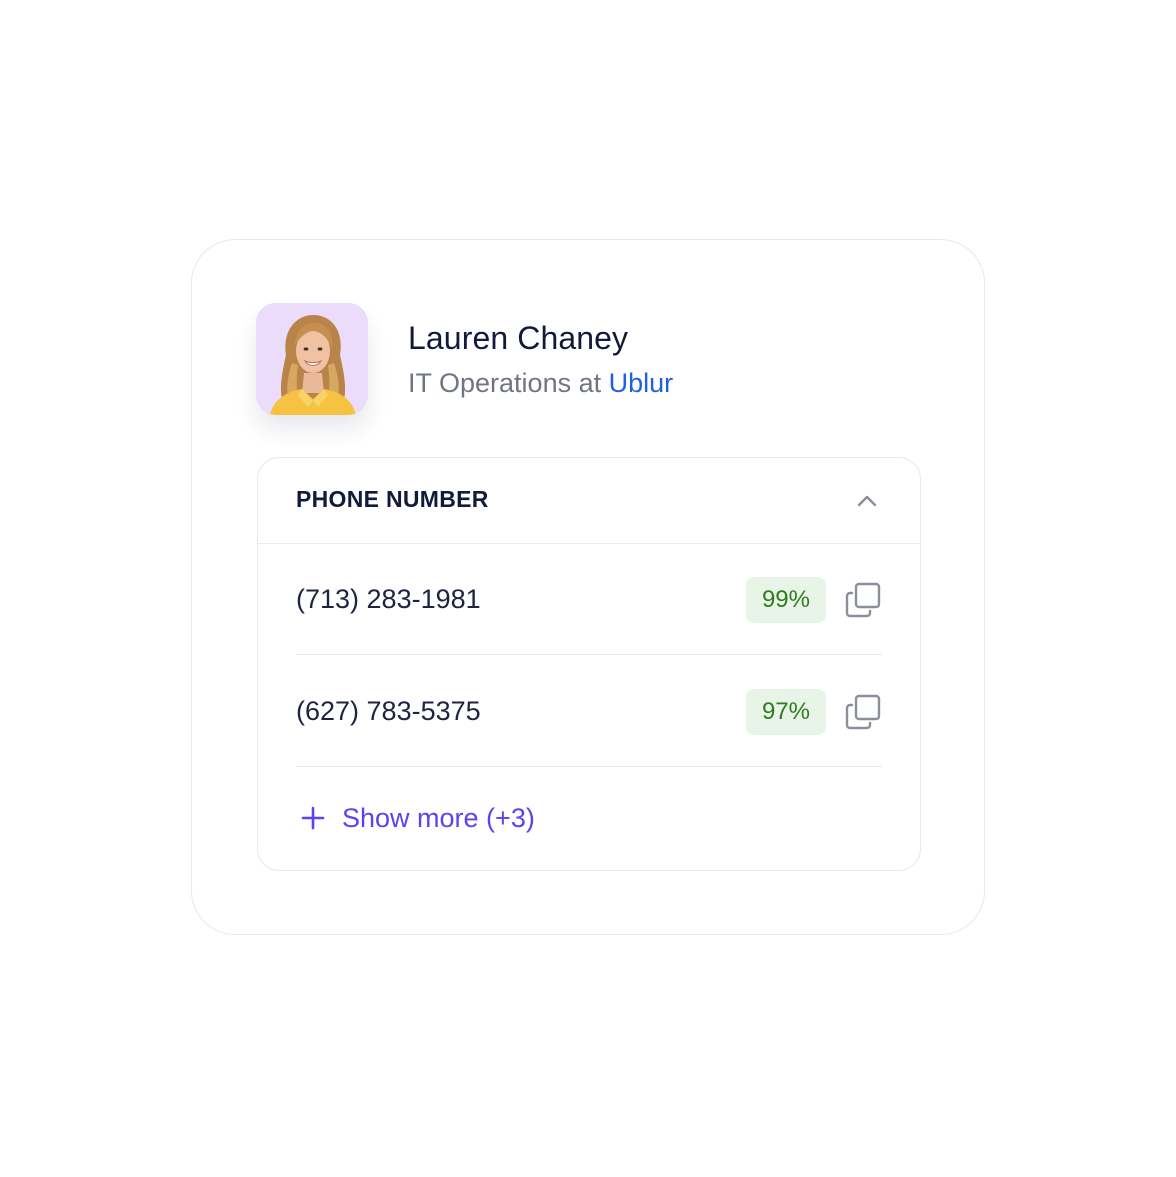 This screenshot has height=1177, width=1176. Describe the element at coordinates (589, 600) in the screenshot. I see `phone-row: (713) 283-1981 99%` at that location.